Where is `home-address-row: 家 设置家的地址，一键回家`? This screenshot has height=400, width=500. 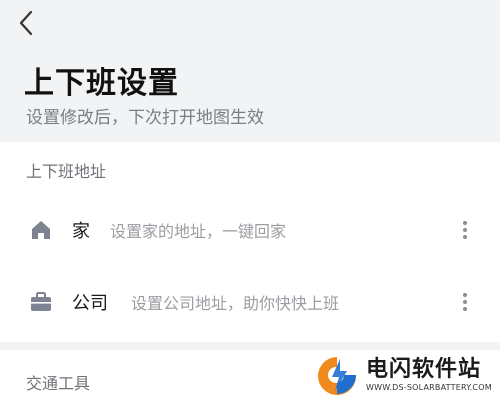
home-address-row: 家 设置家的地址，一键回家 is located at coordinates (250, 230).